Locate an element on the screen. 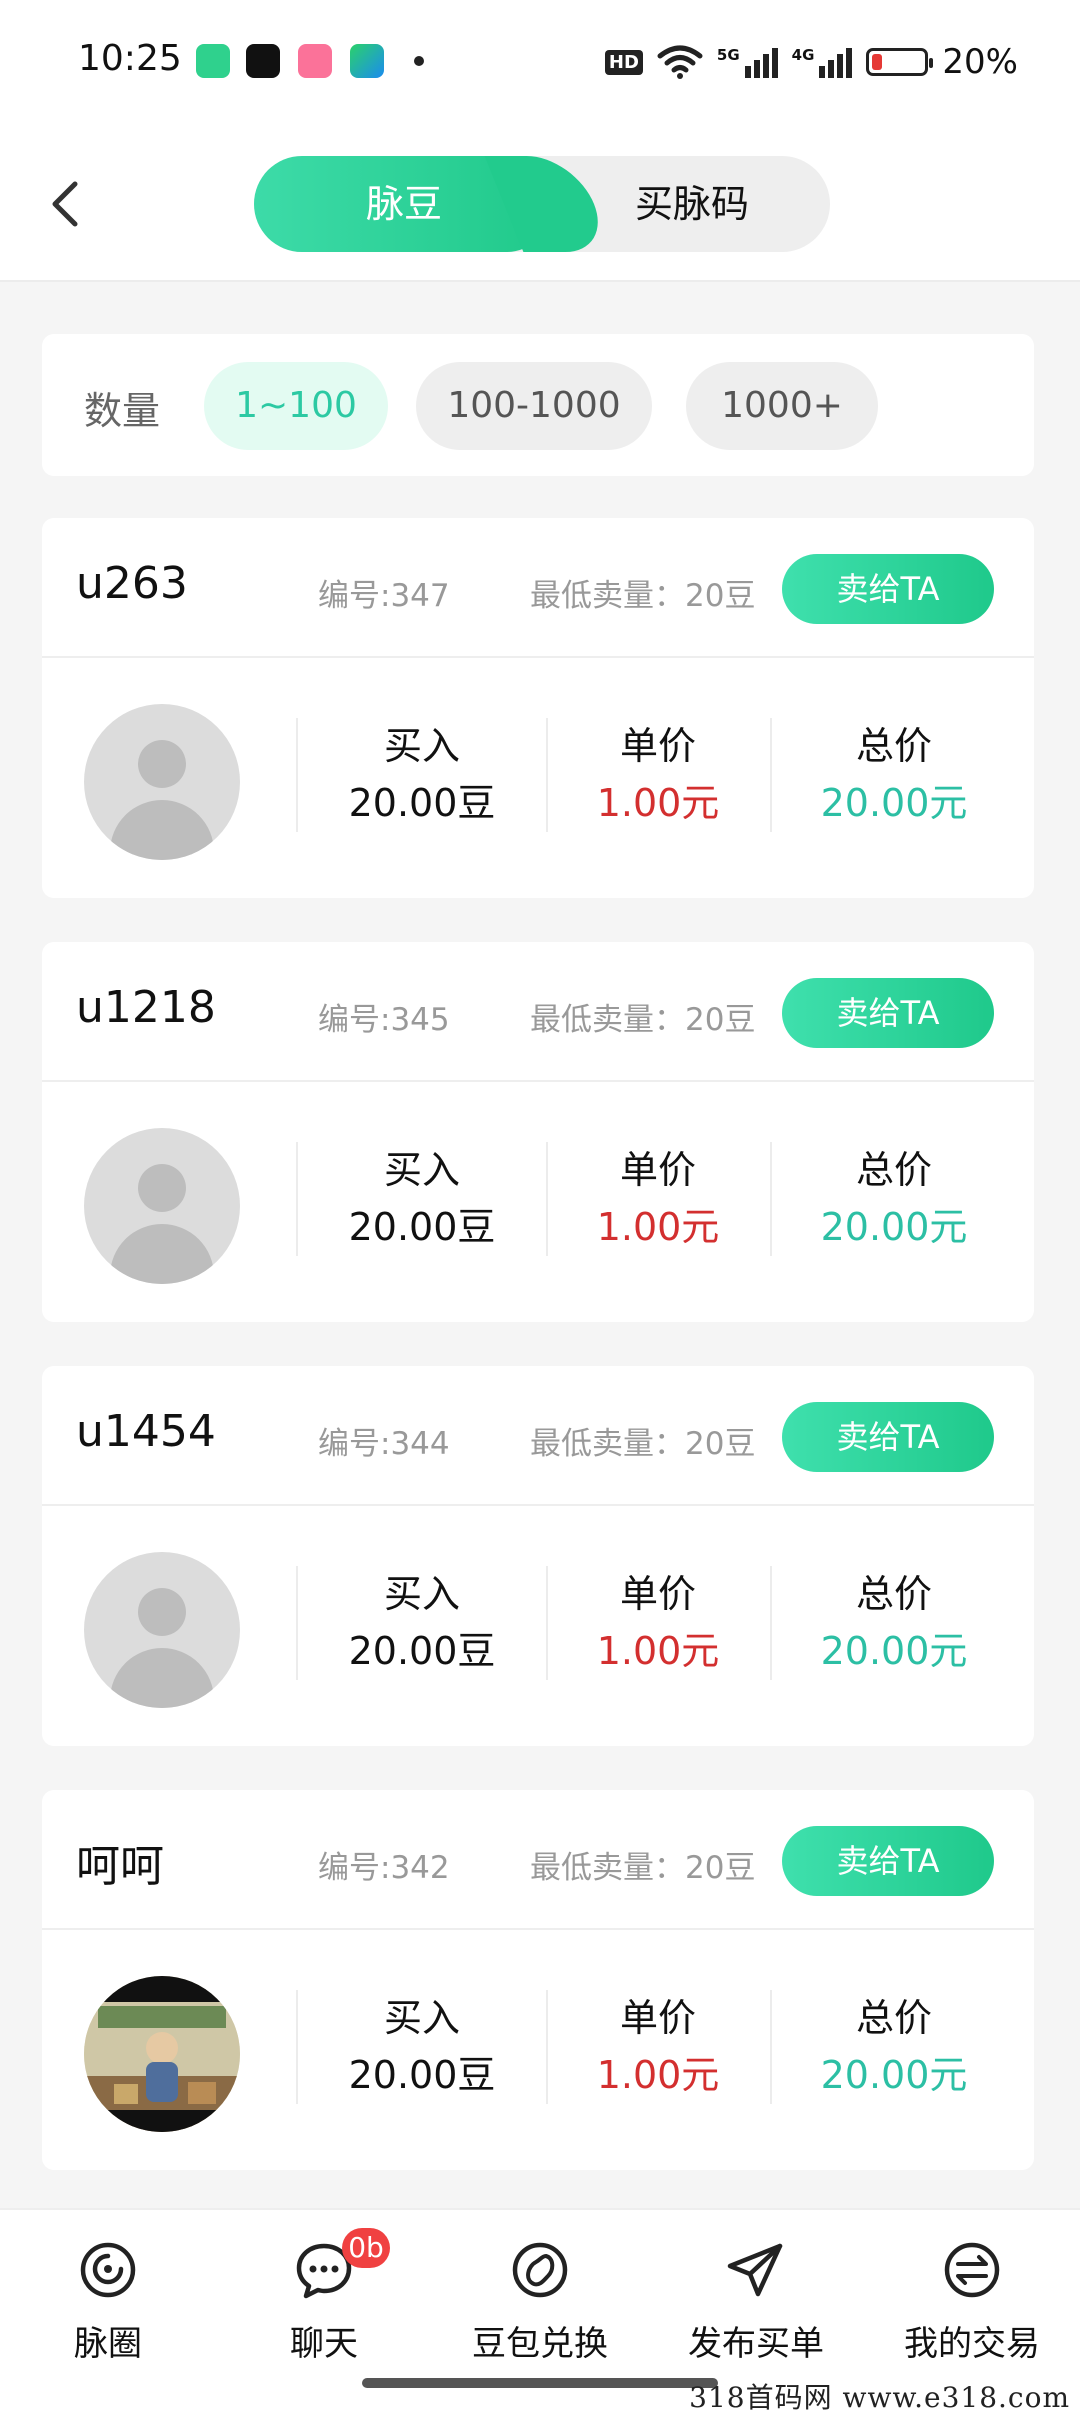 This screenshot has height=2412, width=1080. hd-voice-icon: HD is located at coordinates (623, 62).